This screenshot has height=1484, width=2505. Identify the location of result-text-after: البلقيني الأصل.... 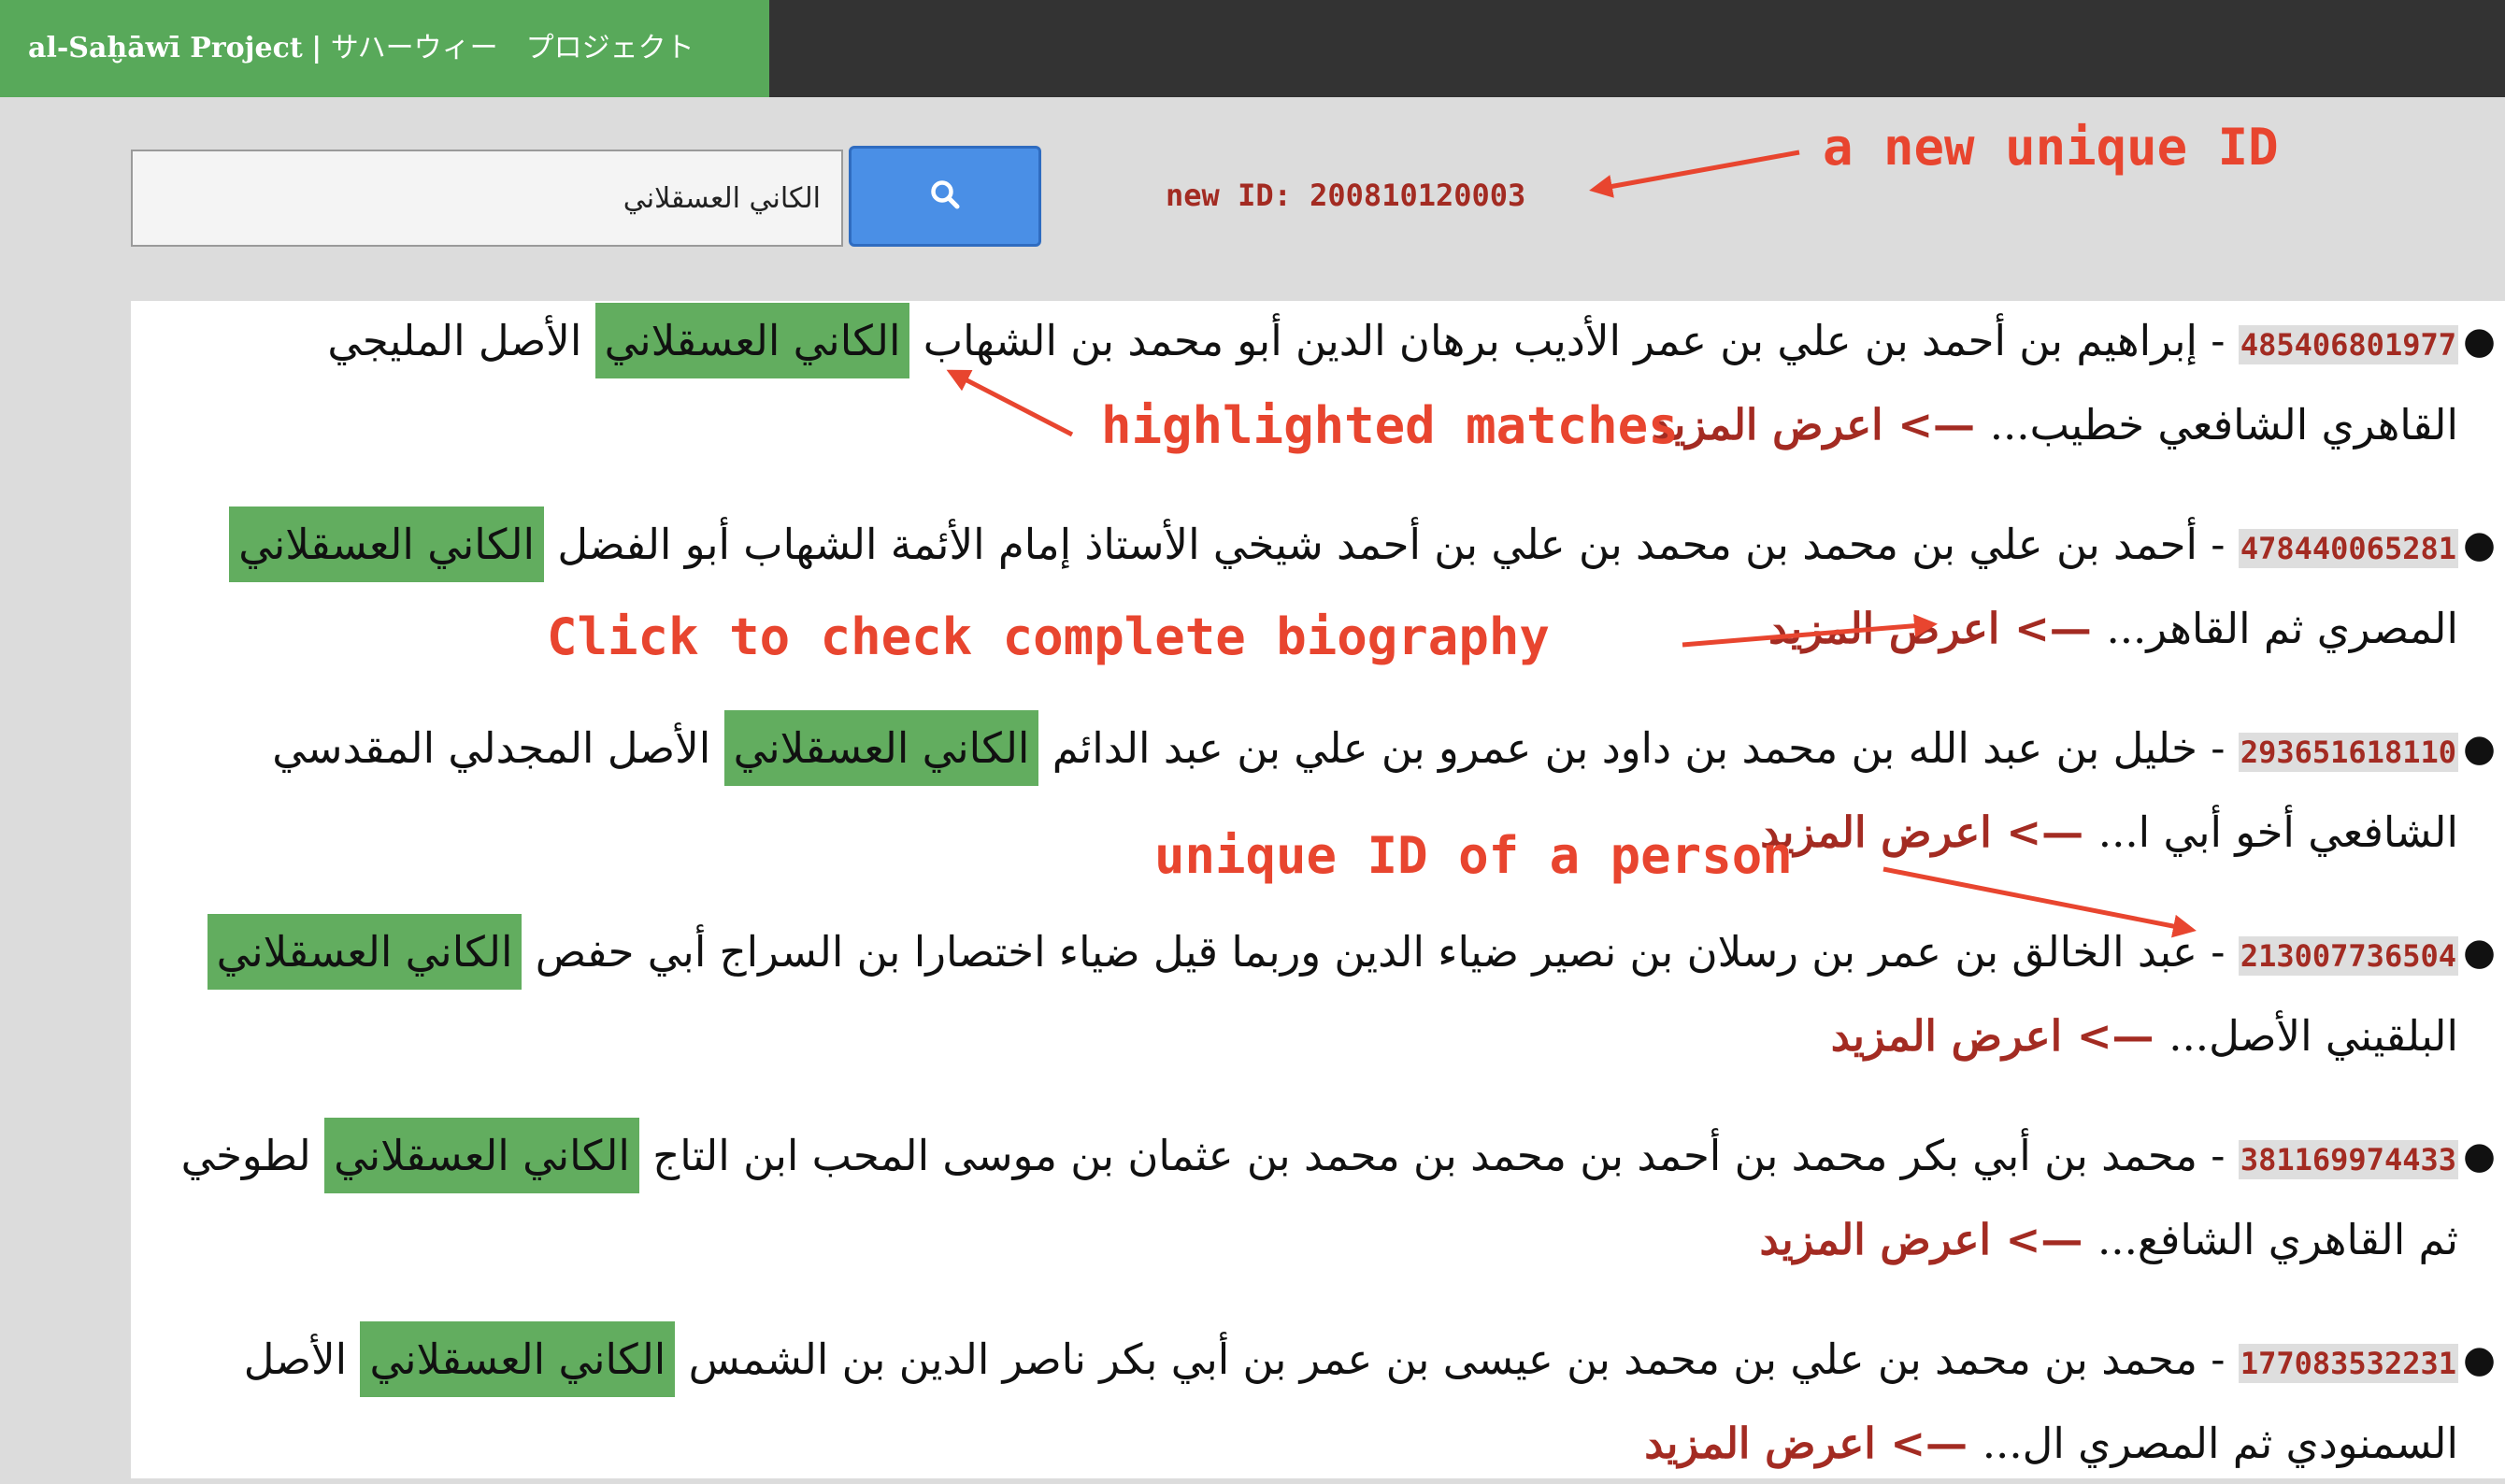
(2313, 1036).